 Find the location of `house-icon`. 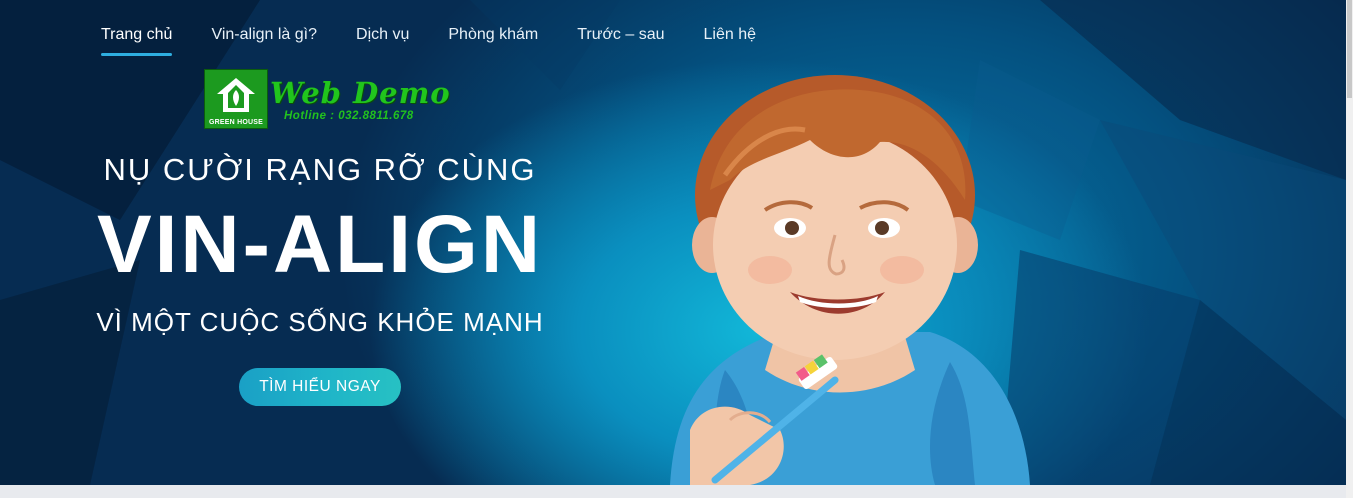

house-icon is located at coordinates (236, 95).